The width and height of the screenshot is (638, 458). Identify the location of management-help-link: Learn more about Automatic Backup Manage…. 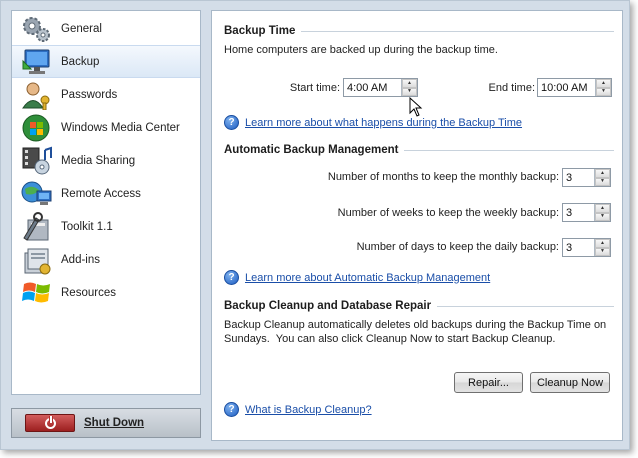
(367, 278).